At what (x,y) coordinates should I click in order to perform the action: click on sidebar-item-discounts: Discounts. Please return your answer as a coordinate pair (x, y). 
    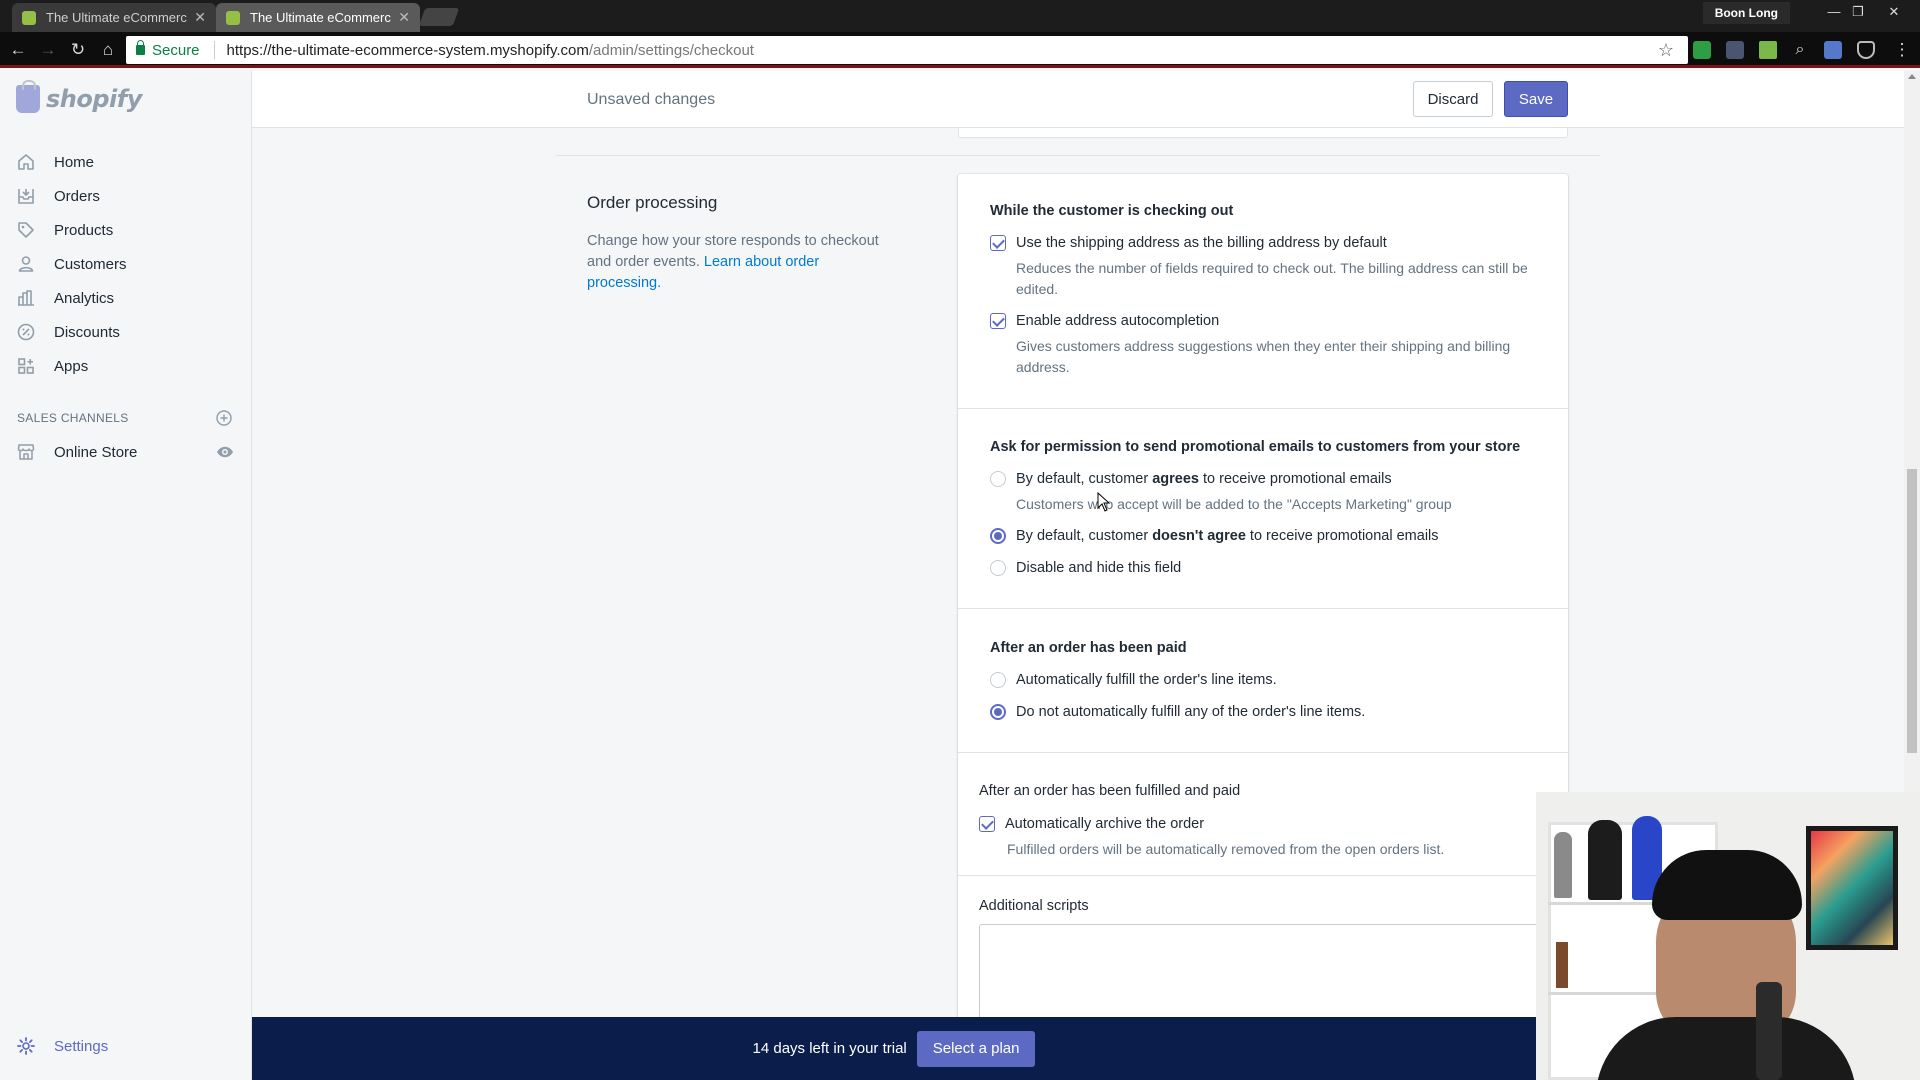
    Looking at the image, I should click on (126, 332).